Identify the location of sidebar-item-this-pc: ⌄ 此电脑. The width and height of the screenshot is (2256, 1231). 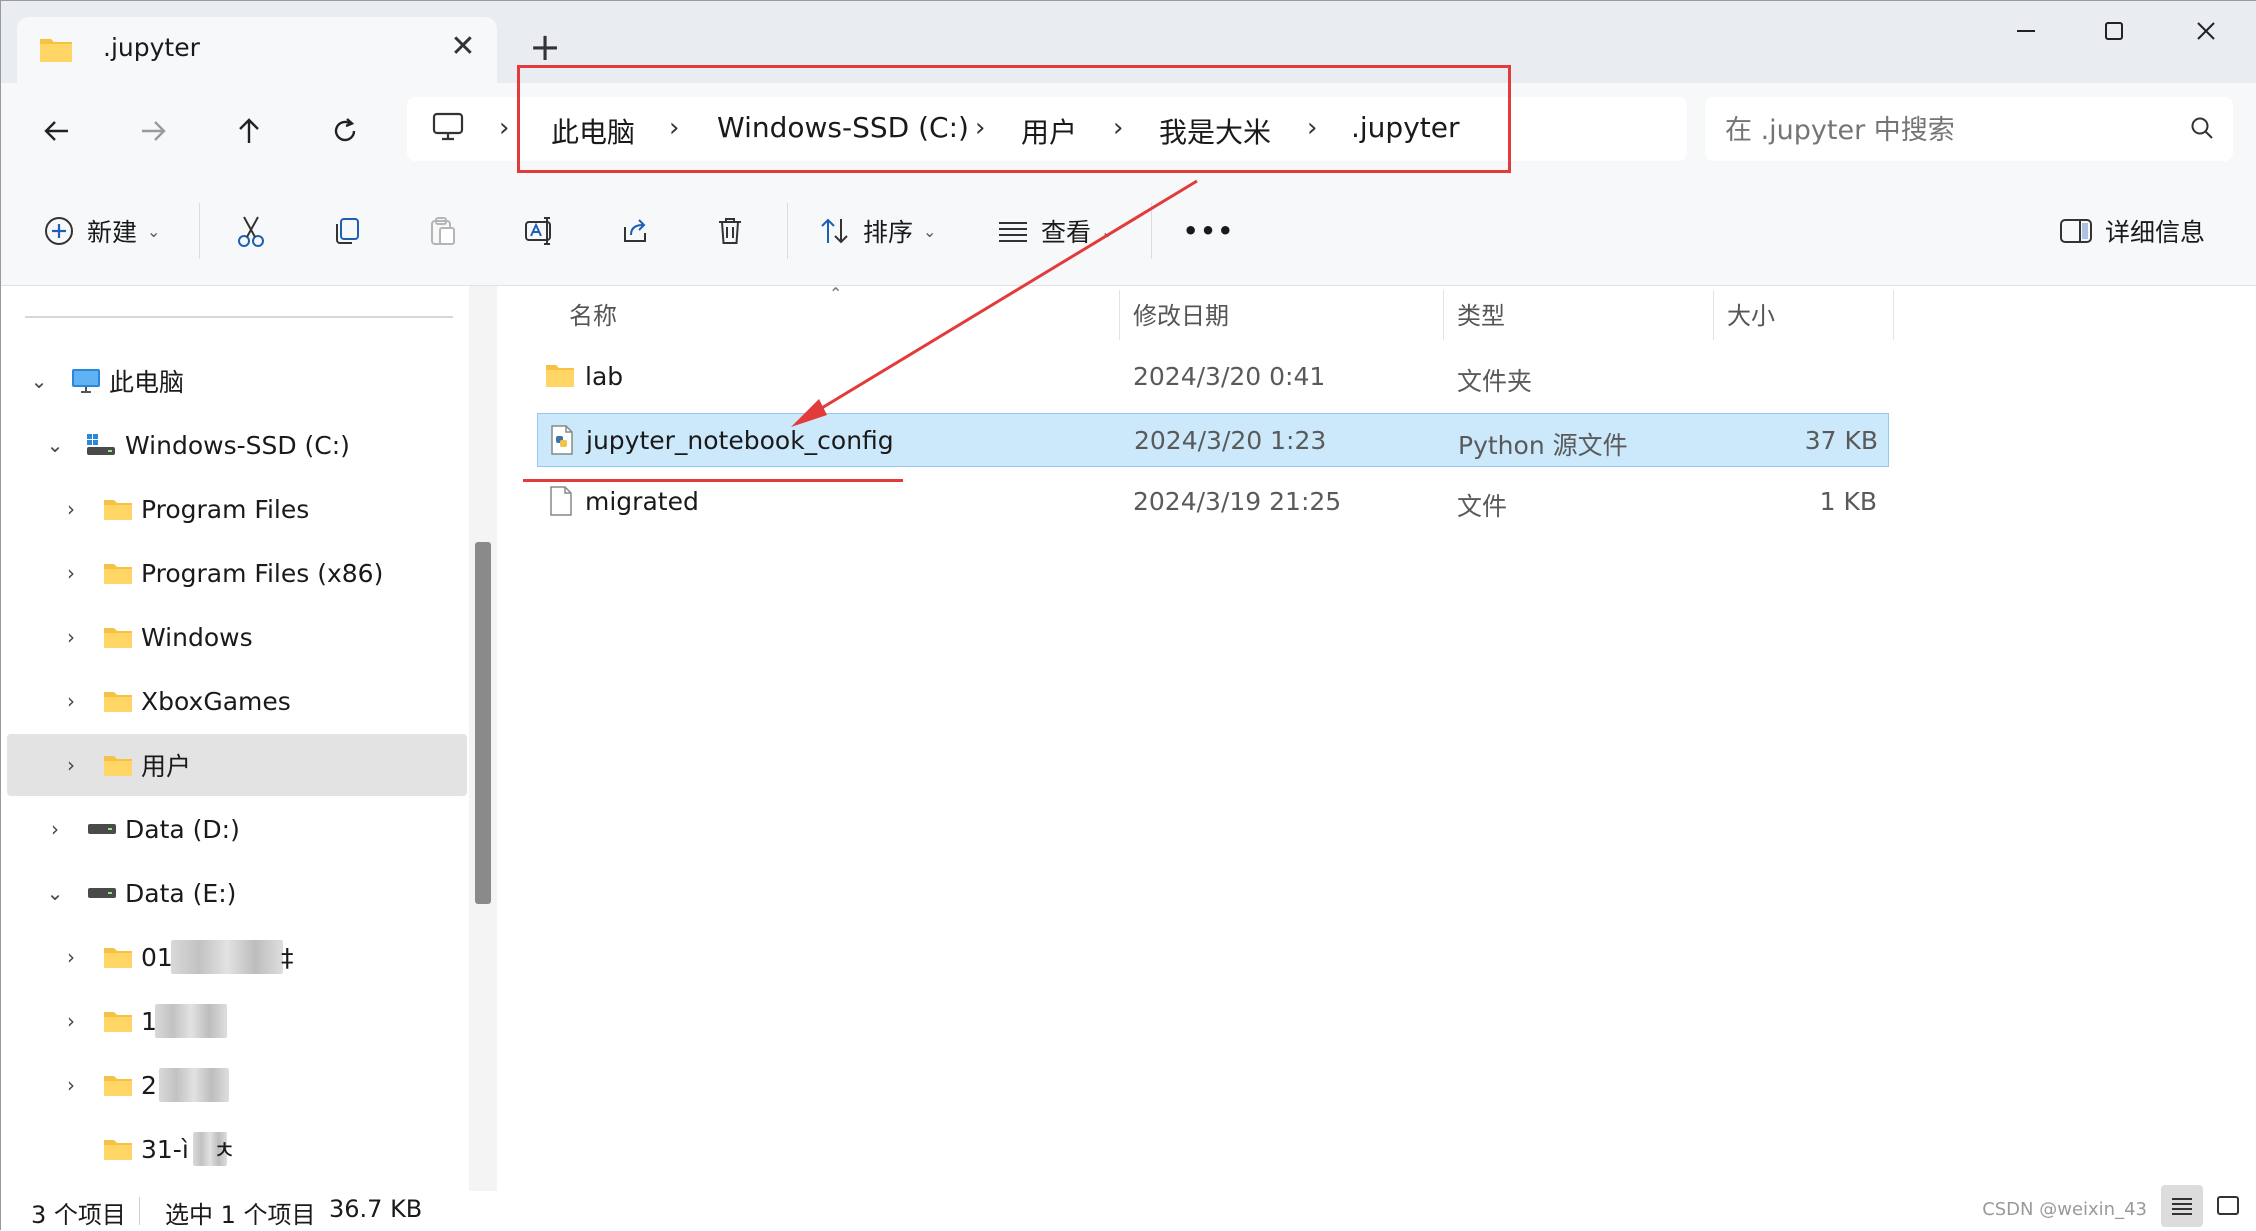
(237, 381).